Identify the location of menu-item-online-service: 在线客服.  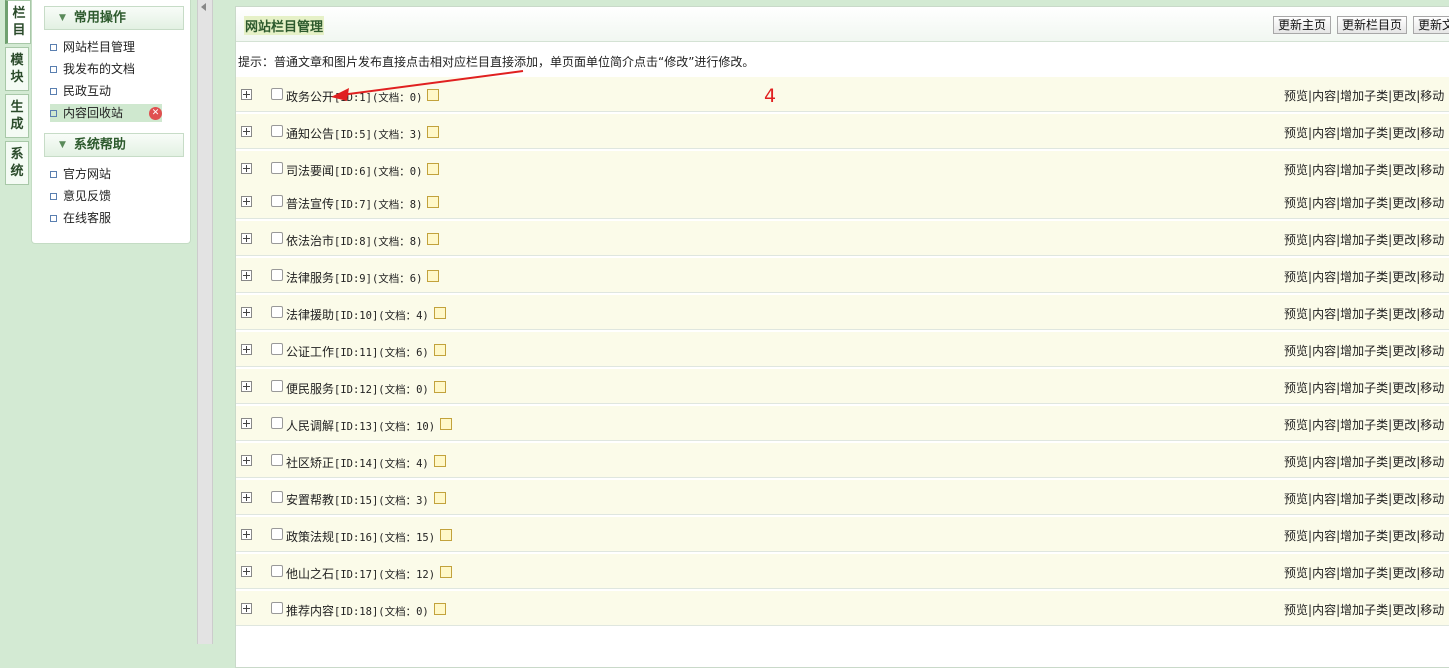
(80, 218).